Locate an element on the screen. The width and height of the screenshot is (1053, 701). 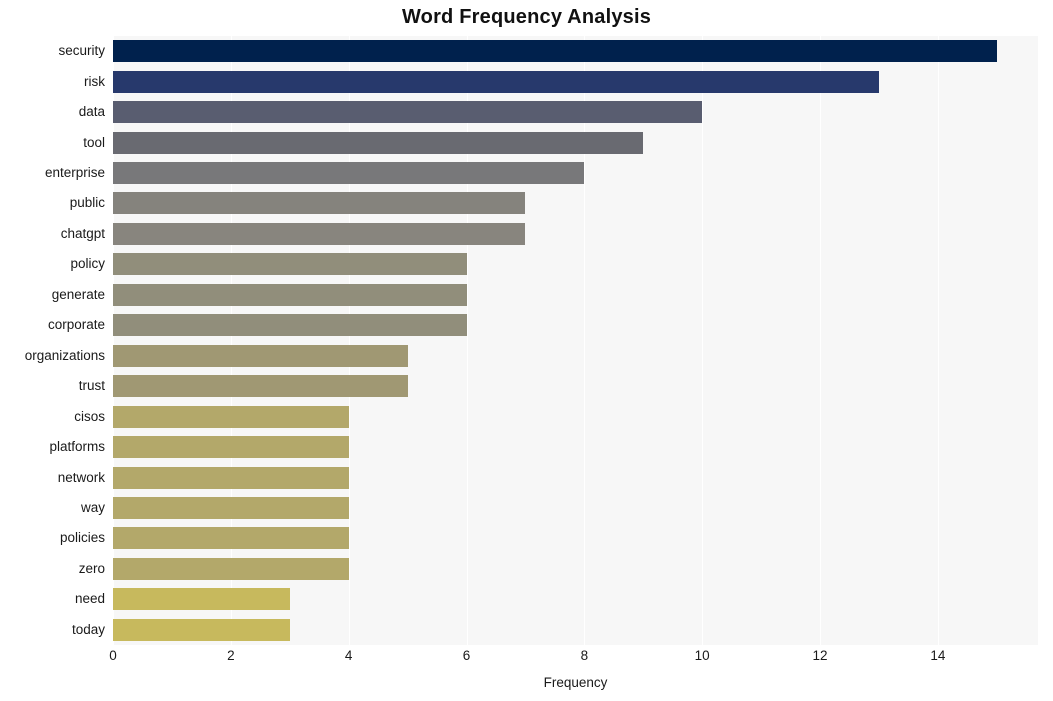
bar-security is located at coordinates (555, 51).